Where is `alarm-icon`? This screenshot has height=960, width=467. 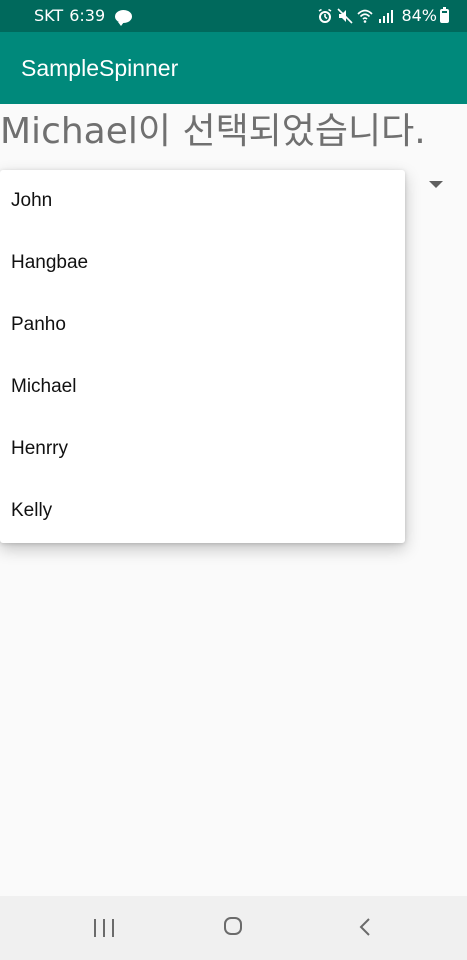 alarm-icon is located at coordinates (325, 15).